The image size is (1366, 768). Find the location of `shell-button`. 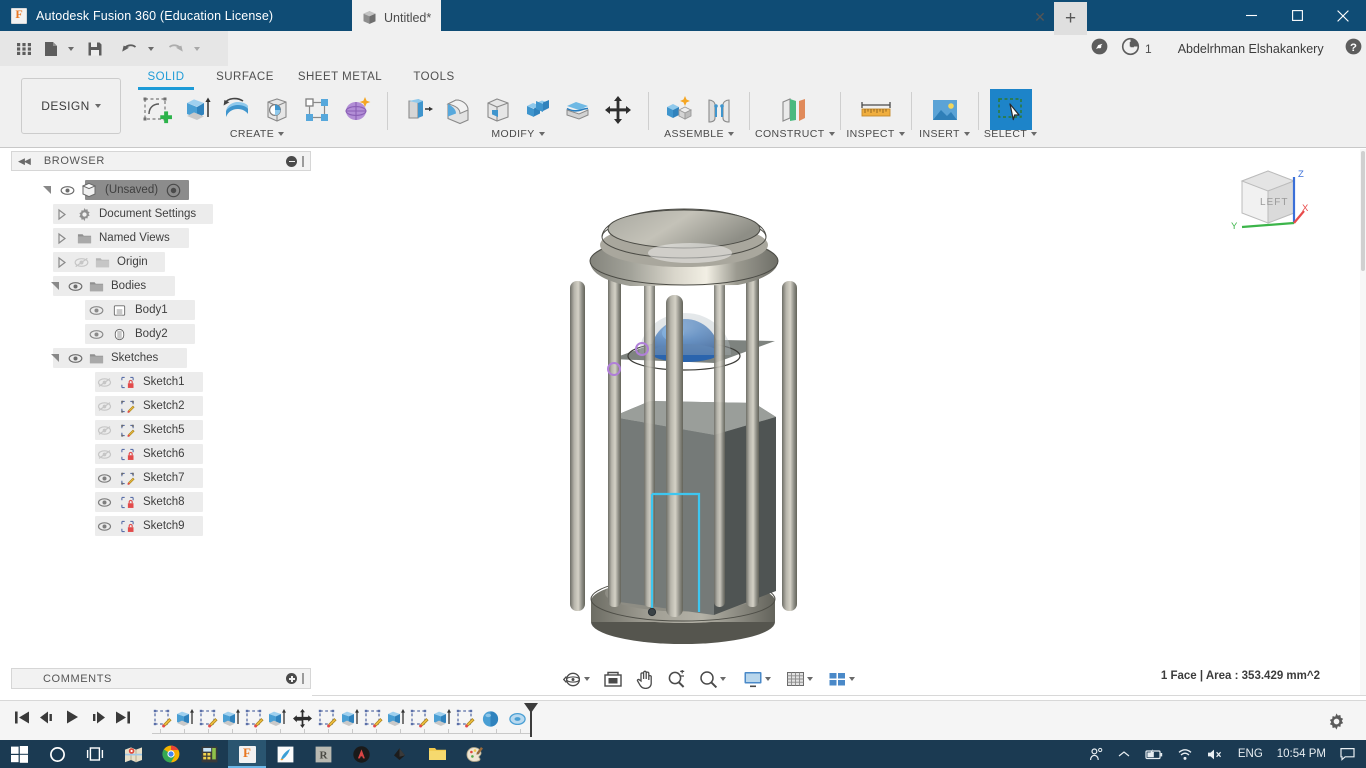

shell-button is located at coordinates (498, 110).